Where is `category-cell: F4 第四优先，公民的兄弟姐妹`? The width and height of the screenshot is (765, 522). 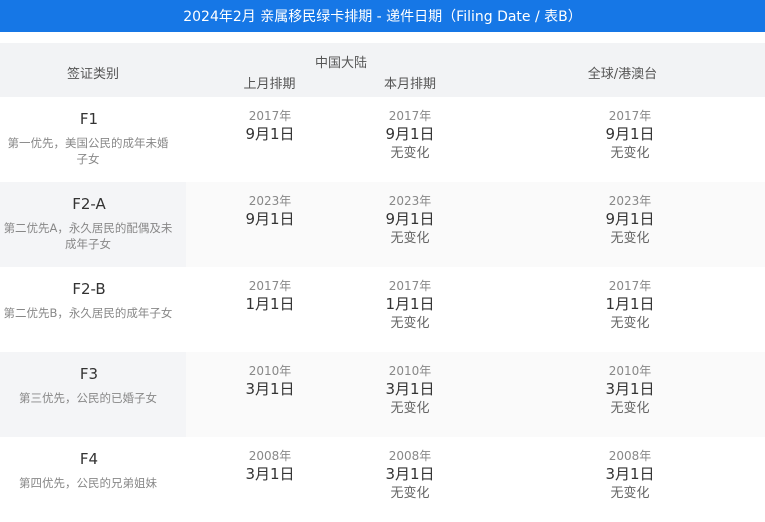
category-cell: F4 第四优先，公民的兄弟姐妹 is located at coordinates (93, 479).